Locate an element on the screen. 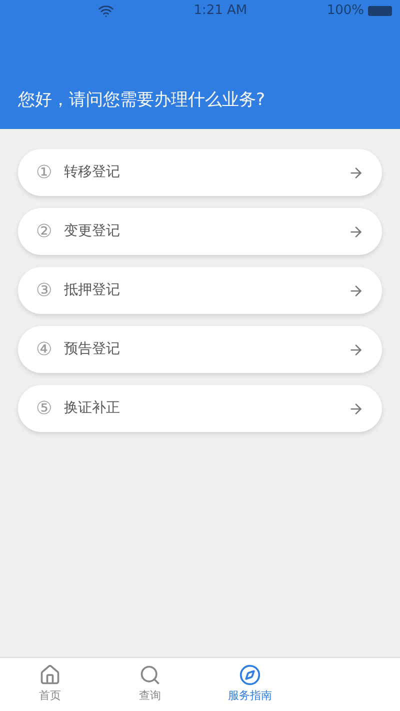 The image size is (400, 711). service-item: ① 转移登记 is located at coordinates (200, 172).